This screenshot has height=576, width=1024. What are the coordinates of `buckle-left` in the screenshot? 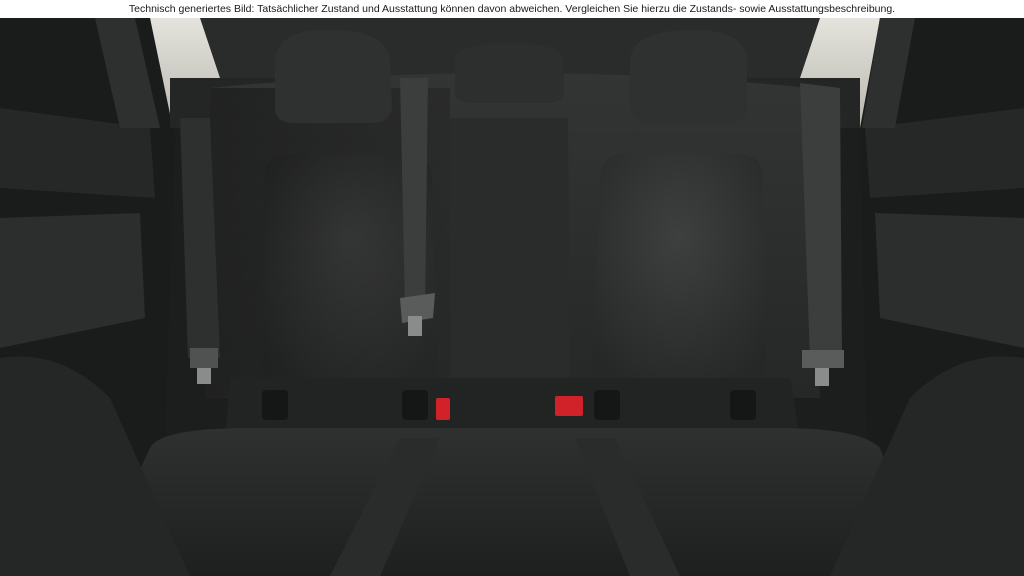 It's located at (415, 326).